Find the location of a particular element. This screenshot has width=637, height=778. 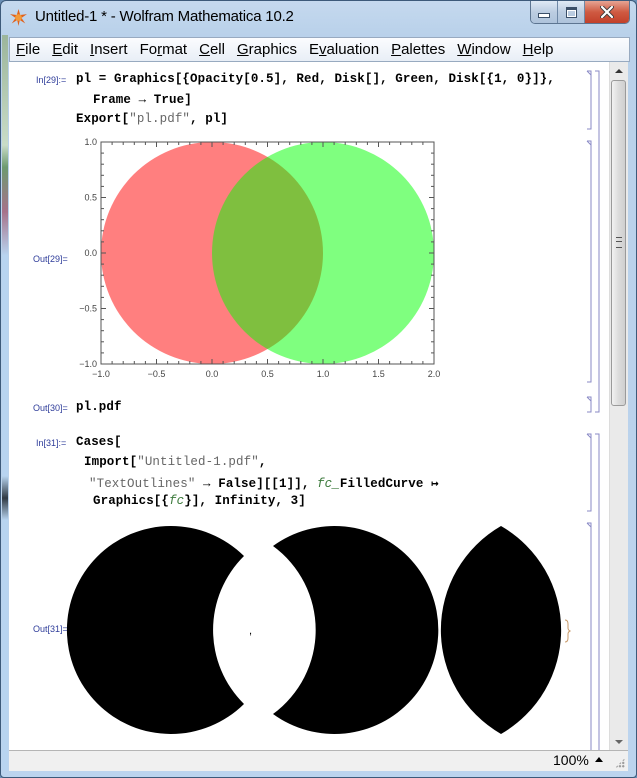

maximize-button is located at coordinates (571, 12).